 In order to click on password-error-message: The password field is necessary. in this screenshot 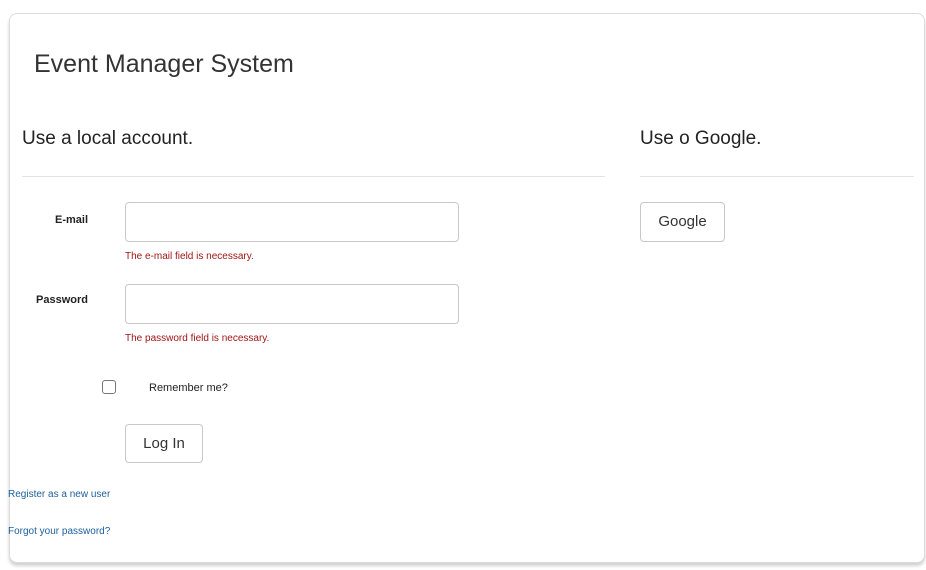, I will do `click(197, 338)`.